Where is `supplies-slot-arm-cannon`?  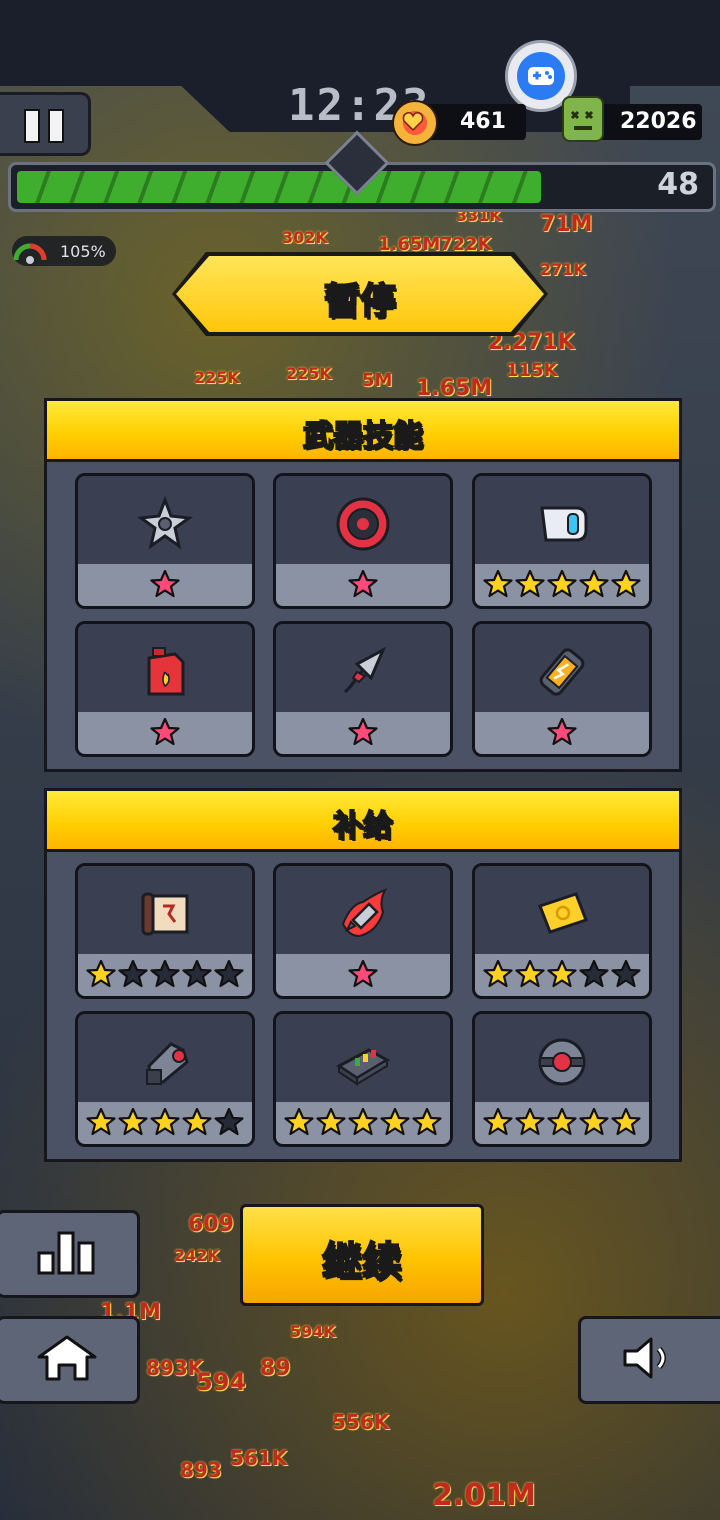
supplies-slot-arm-cannon is located at coordinates (165, 1079).